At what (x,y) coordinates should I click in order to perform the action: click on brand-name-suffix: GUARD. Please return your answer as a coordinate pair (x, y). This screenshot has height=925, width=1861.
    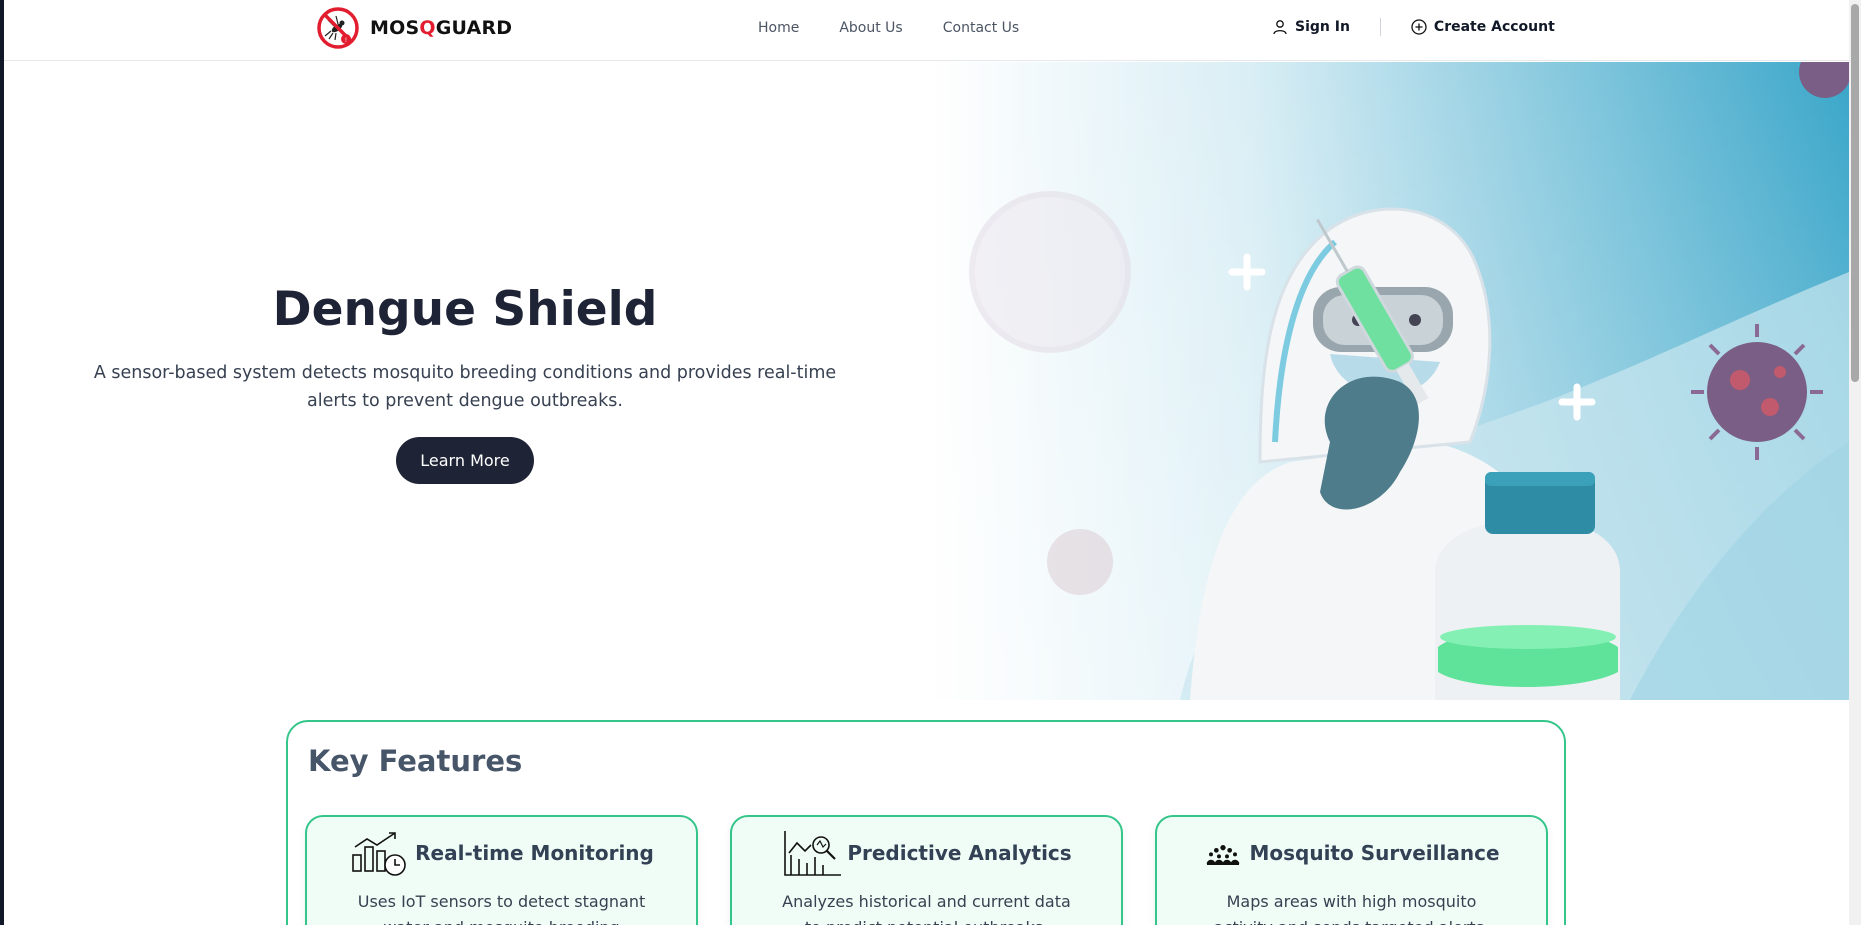
    Looking at the image, I should click on (474, 28).